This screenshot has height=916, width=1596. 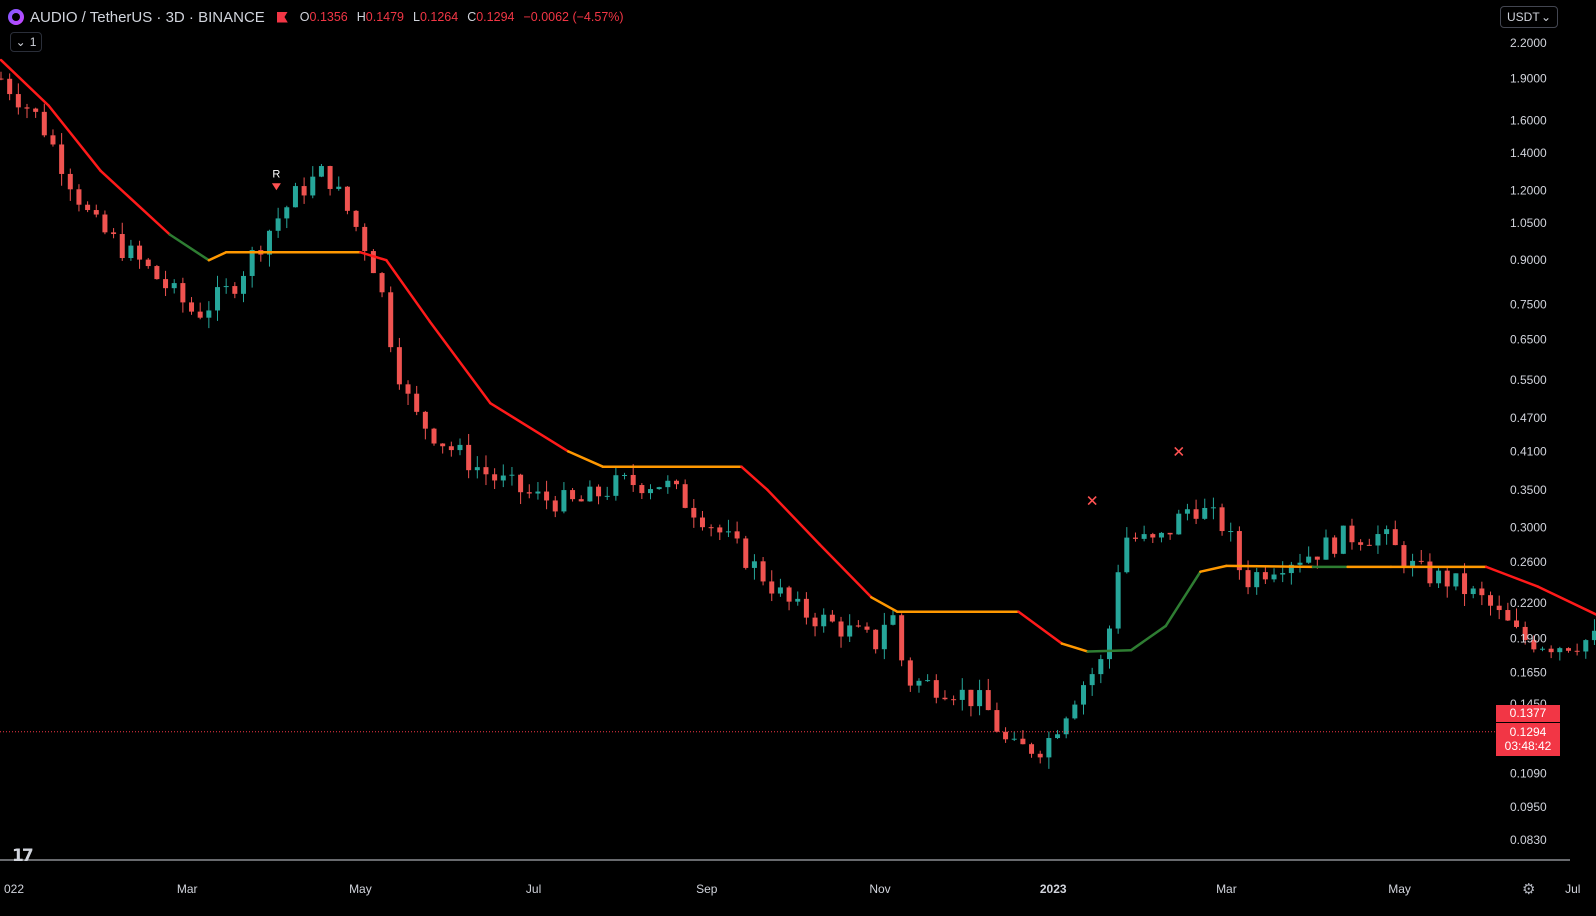 I want to click on currency-selector: USDT ⌄, so click(x=1529, y=17).